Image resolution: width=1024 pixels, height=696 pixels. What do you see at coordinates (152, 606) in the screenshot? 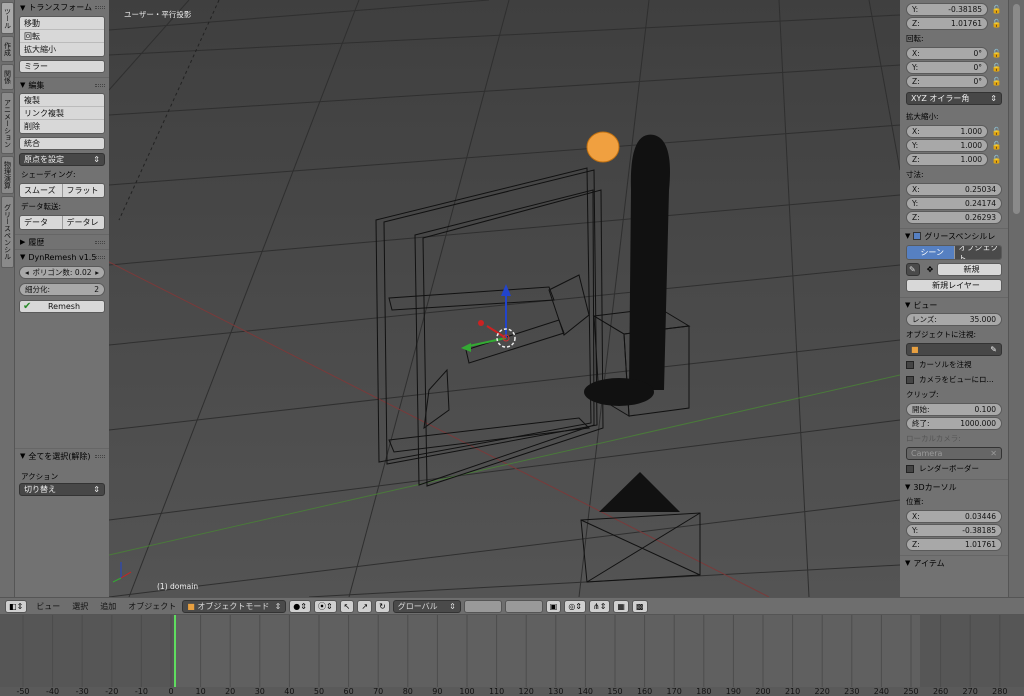
I see `menu-object: オブジェクト` at bounding box center [152, 606].